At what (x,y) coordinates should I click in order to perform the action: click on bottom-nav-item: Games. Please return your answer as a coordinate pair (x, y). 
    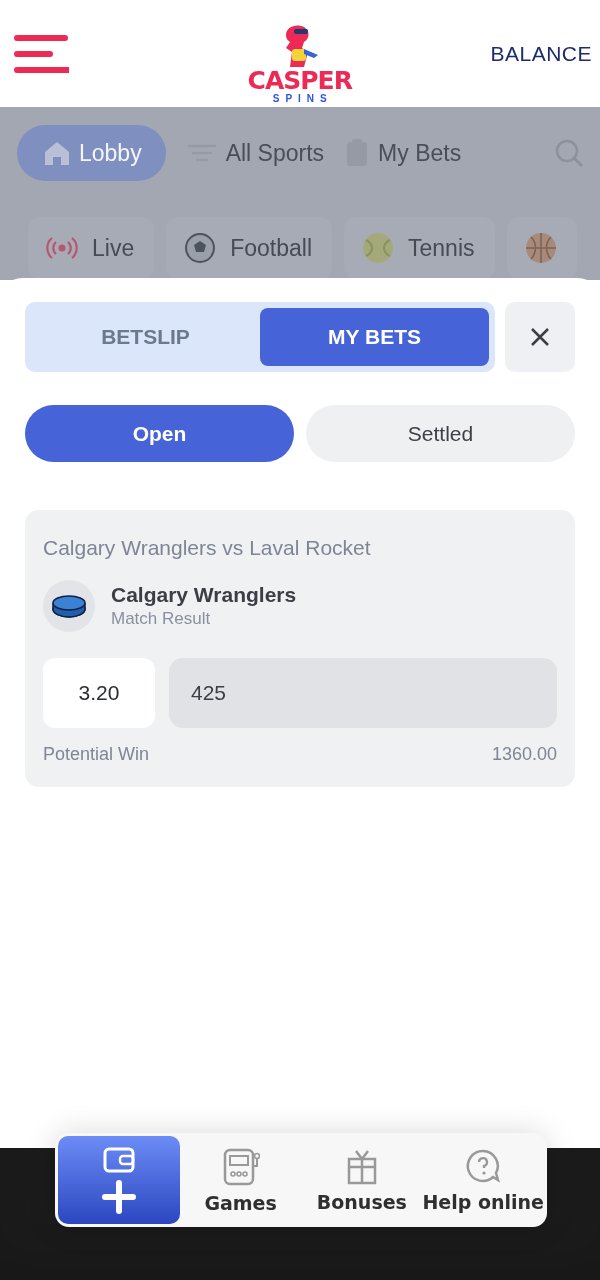
    Looking at the image, I should click on (241, 1180).